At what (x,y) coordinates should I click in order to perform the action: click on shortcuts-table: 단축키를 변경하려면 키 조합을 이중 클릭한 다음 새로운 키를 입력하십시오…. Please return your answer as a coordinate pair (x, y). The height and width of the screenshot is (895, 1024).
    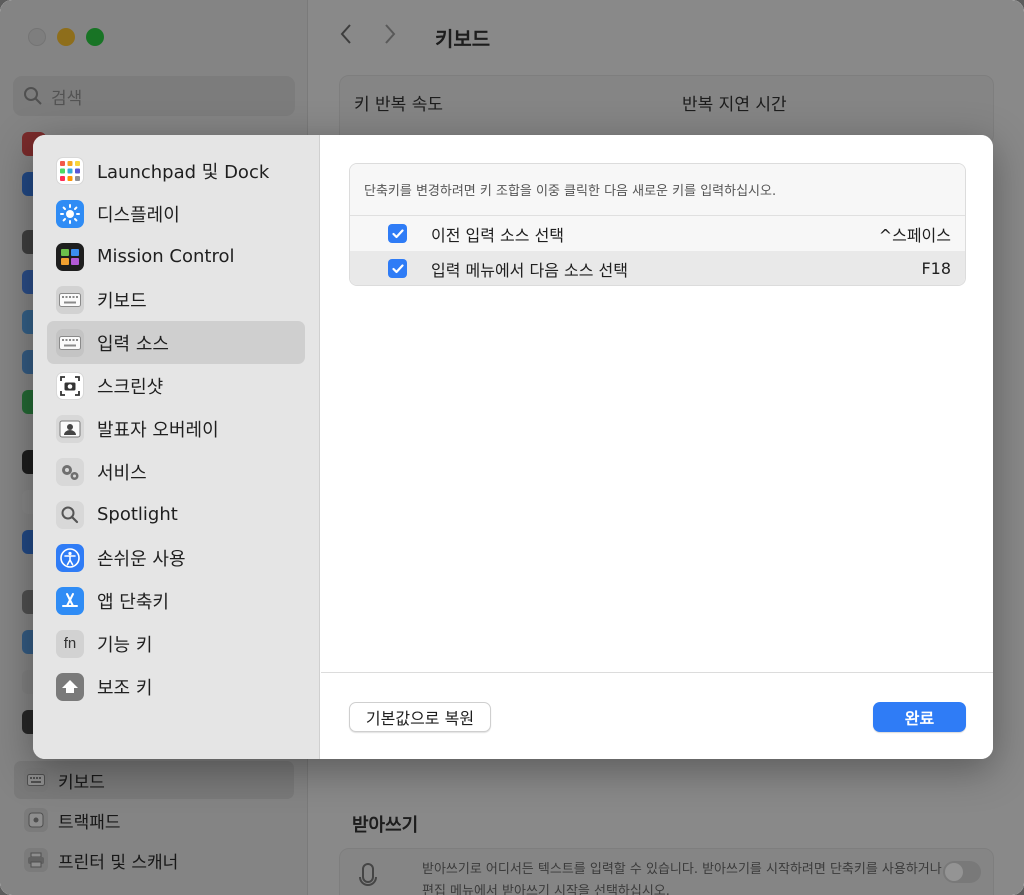
    Looking at the image, I should click on (657, 224).